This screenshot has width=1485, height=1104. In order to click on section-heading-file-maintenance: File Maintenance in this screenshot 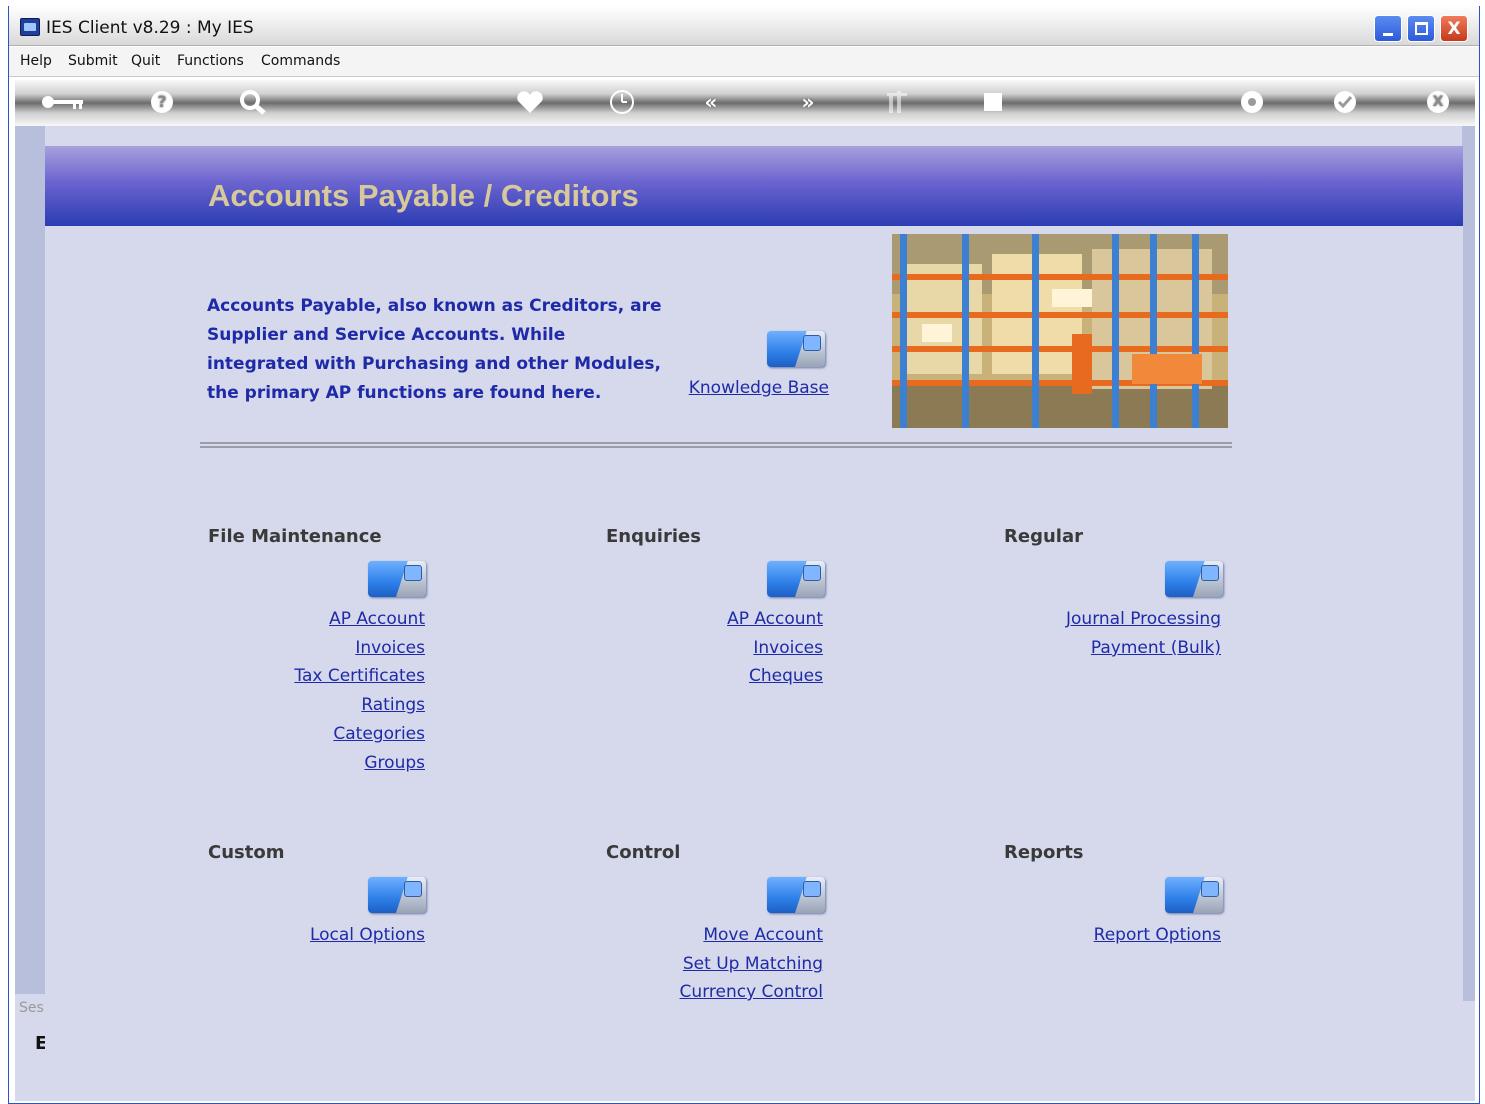, I will do `click(295, 536)`.